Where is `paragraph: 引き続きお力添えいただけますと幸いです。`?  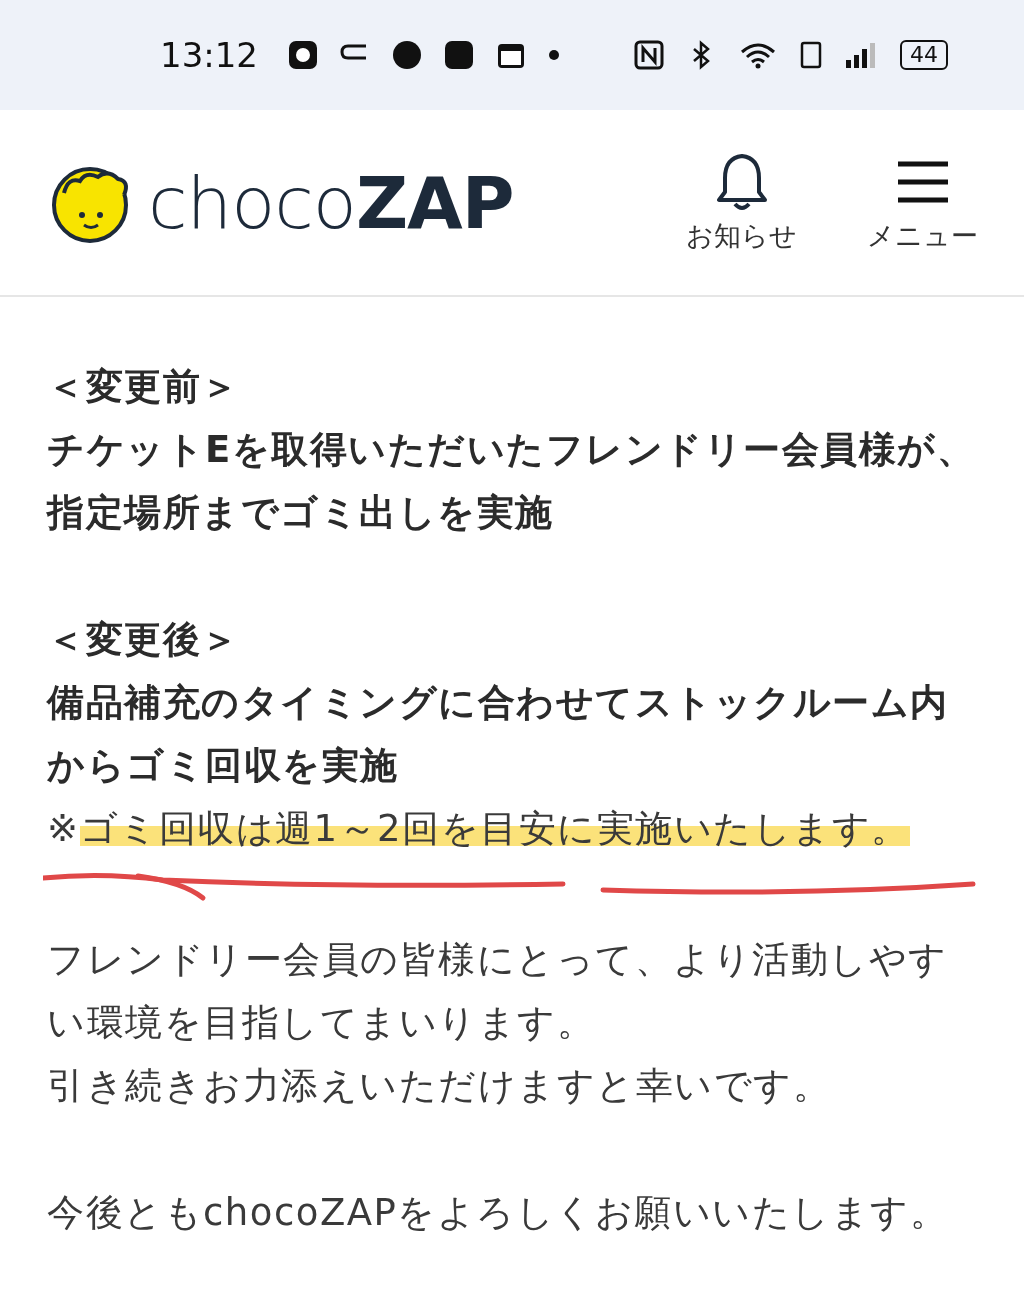 paragraph: 引き続きお力添えいただけますと幸いです。 is located at coordinates (439, 1086).